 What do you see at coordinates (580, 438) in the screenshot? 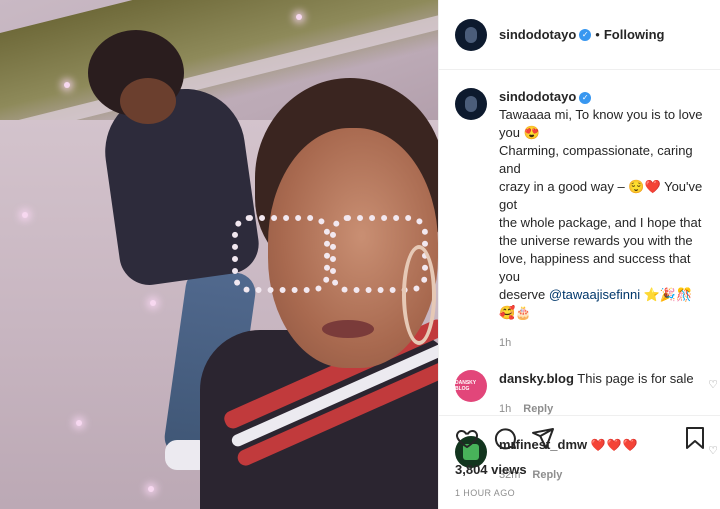
I see `action-icons` at bounding box center [580, 438].